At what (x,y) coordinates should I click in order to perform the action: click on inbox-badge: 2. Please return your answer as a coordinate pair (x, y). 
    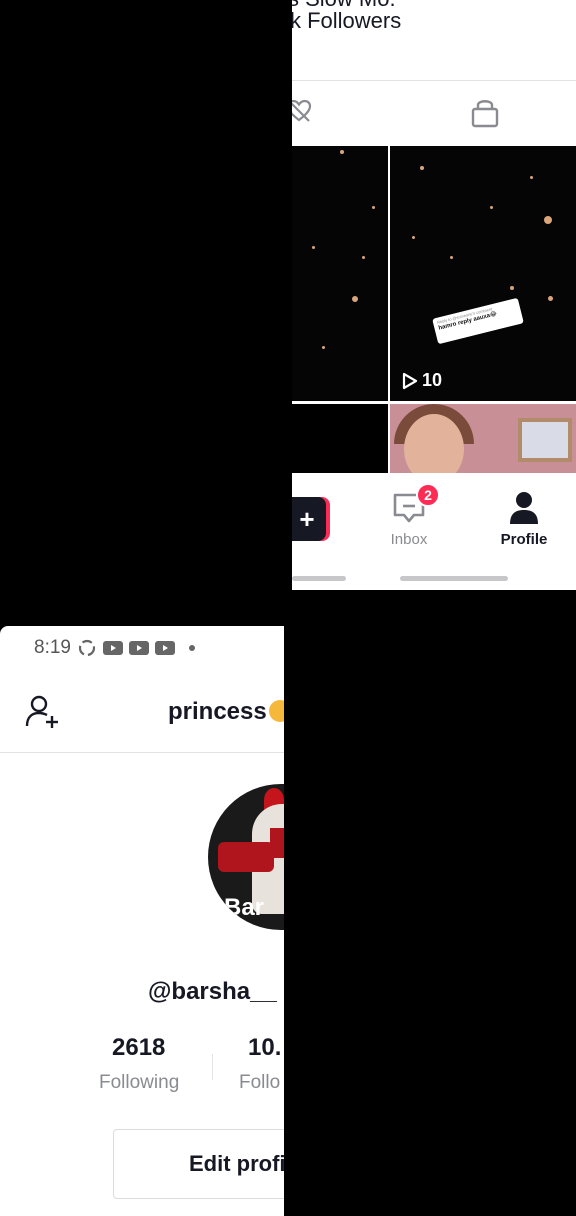
    Looking at the image, I should click on (428, 495).